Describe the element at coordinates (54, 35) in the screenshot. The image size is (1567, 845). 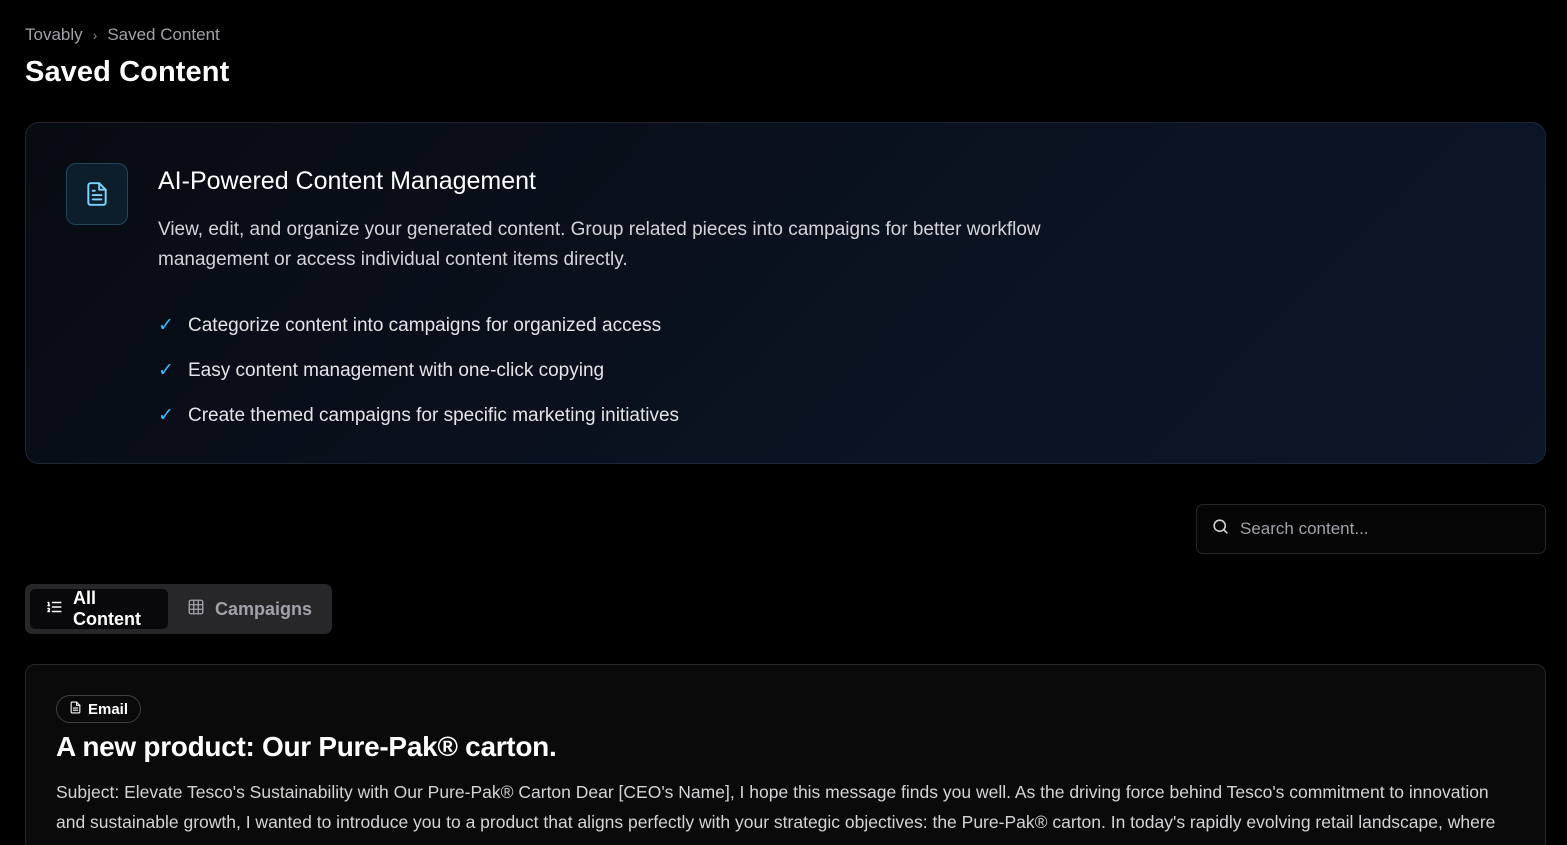
I see `breadcrumb-root: Tovably` at that location.